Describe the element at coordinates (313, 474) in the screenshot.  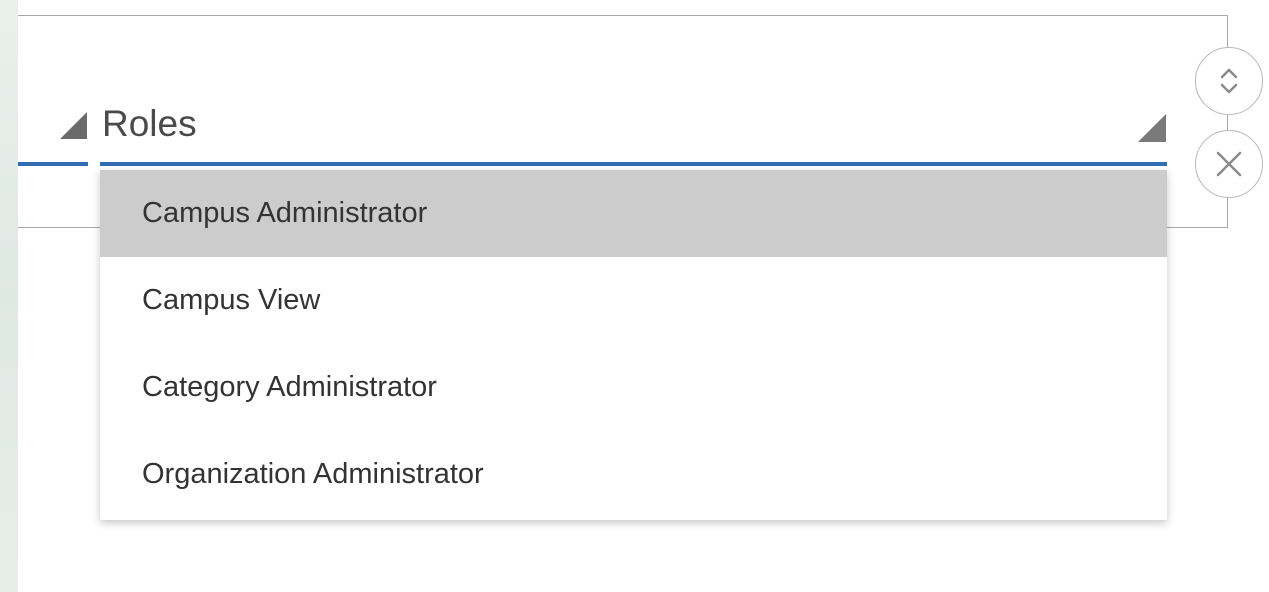
I see `option-label: Organization Administrator` at that location.